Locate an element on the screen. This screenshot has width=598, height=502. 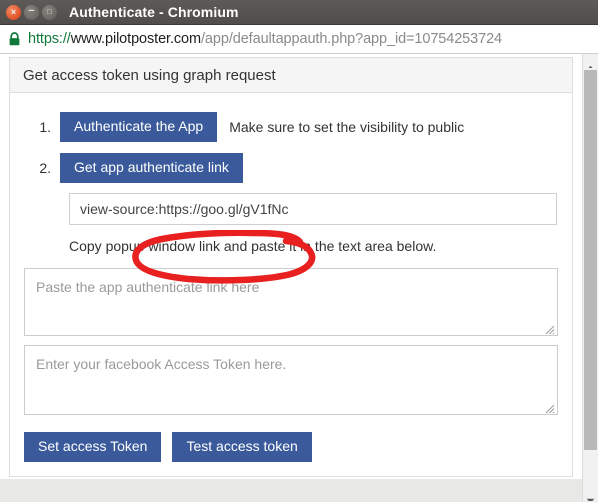
url-host: www.pilotposter.com is located at coordinates (135, 39).